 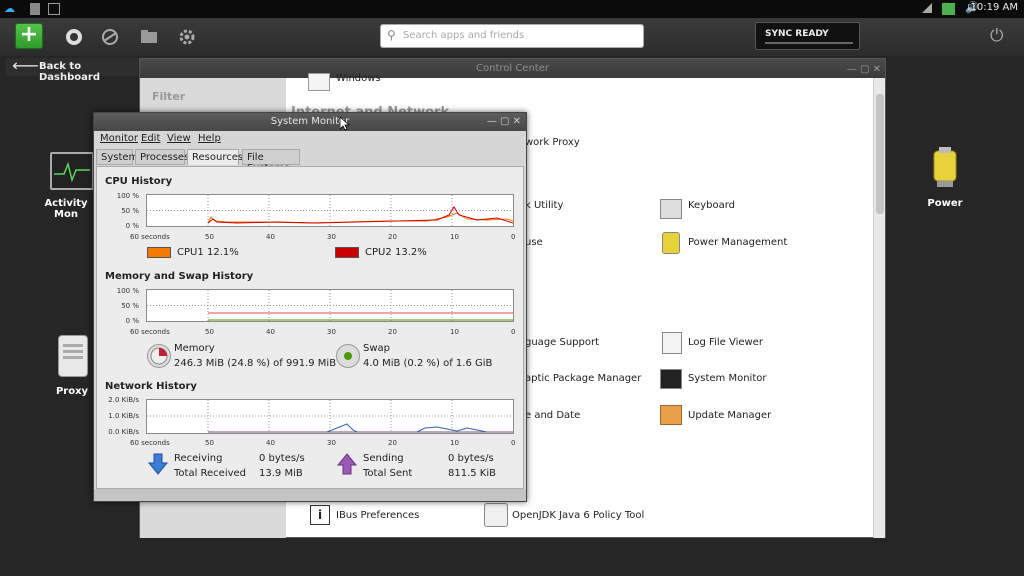 I want to click on info-icon: i, so click(x=320, y=515).